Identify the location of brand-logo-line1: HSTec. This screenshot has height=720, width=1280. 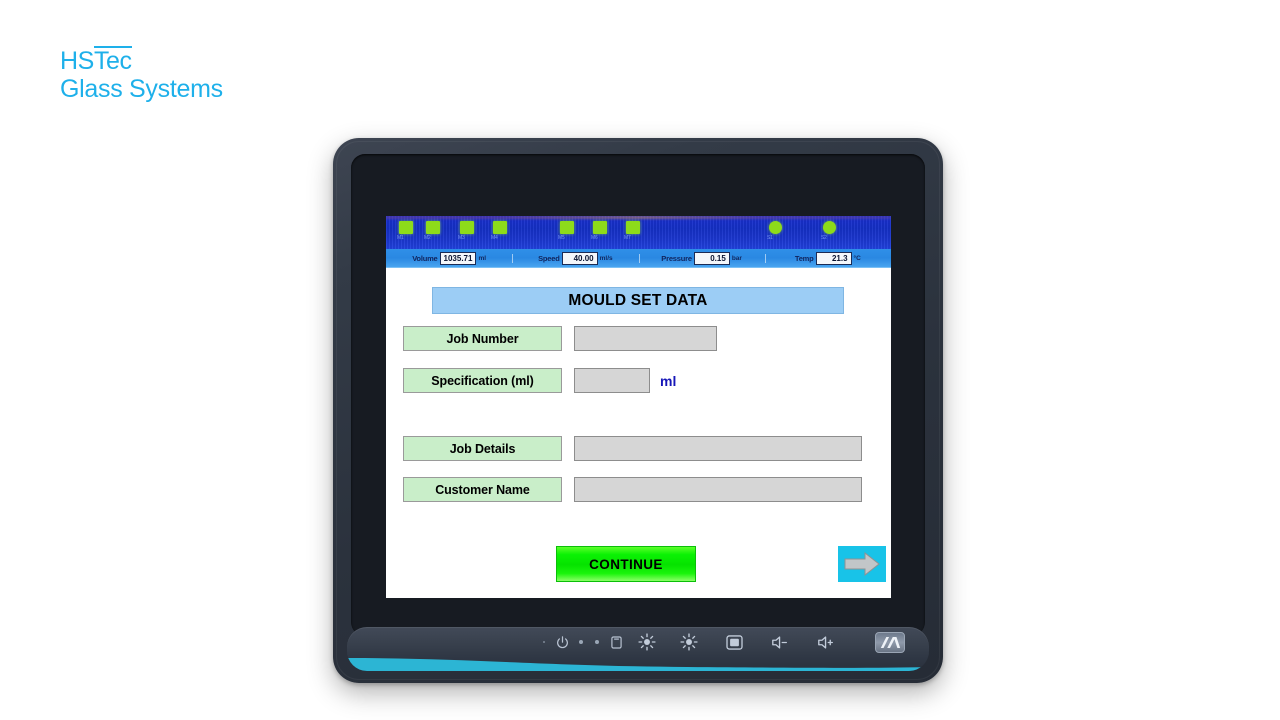
(96, 60).